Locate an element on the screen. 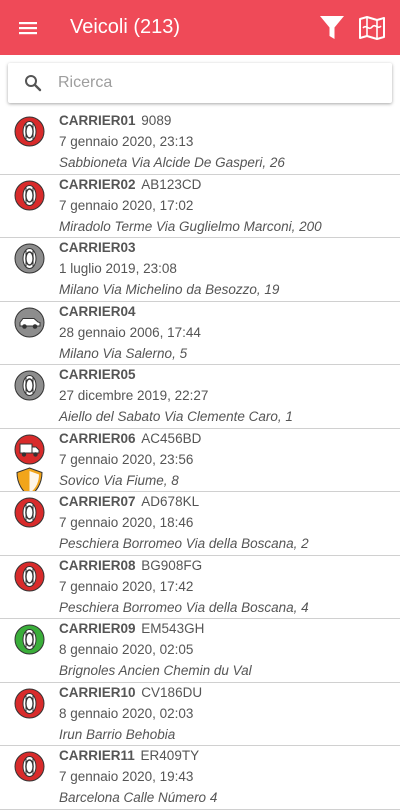 The height and width of the screenshot is (810, 400). vehicle-datetime: 28 gennaio 2006, 17:44 is located at coordinates (130, 332).